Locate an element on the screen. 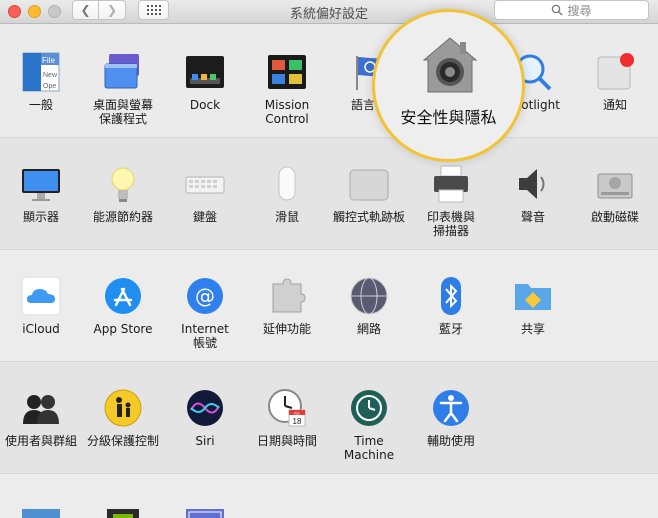 This screenshot has height=518, width=658. pref-parental-label: 分級保護控制 is located at coordinates (122, 441).